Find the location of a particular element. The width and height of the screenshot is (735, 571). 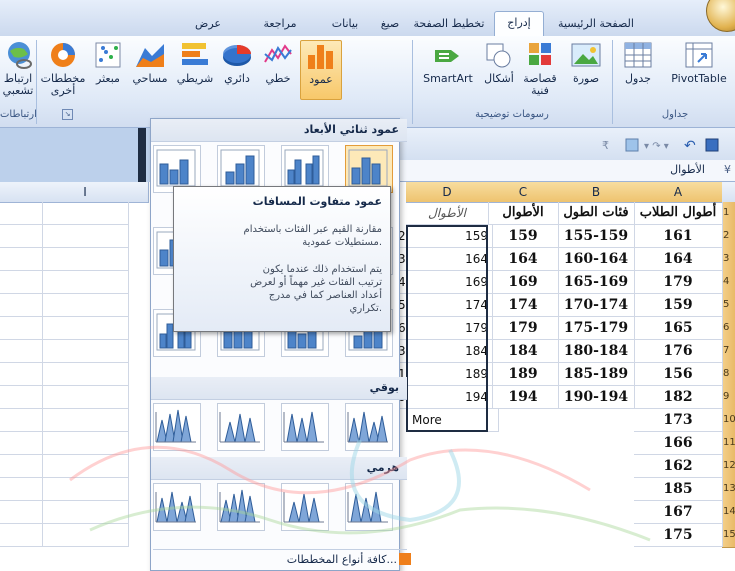

column-chart-button: عمود is located at coordinates (321, 70).